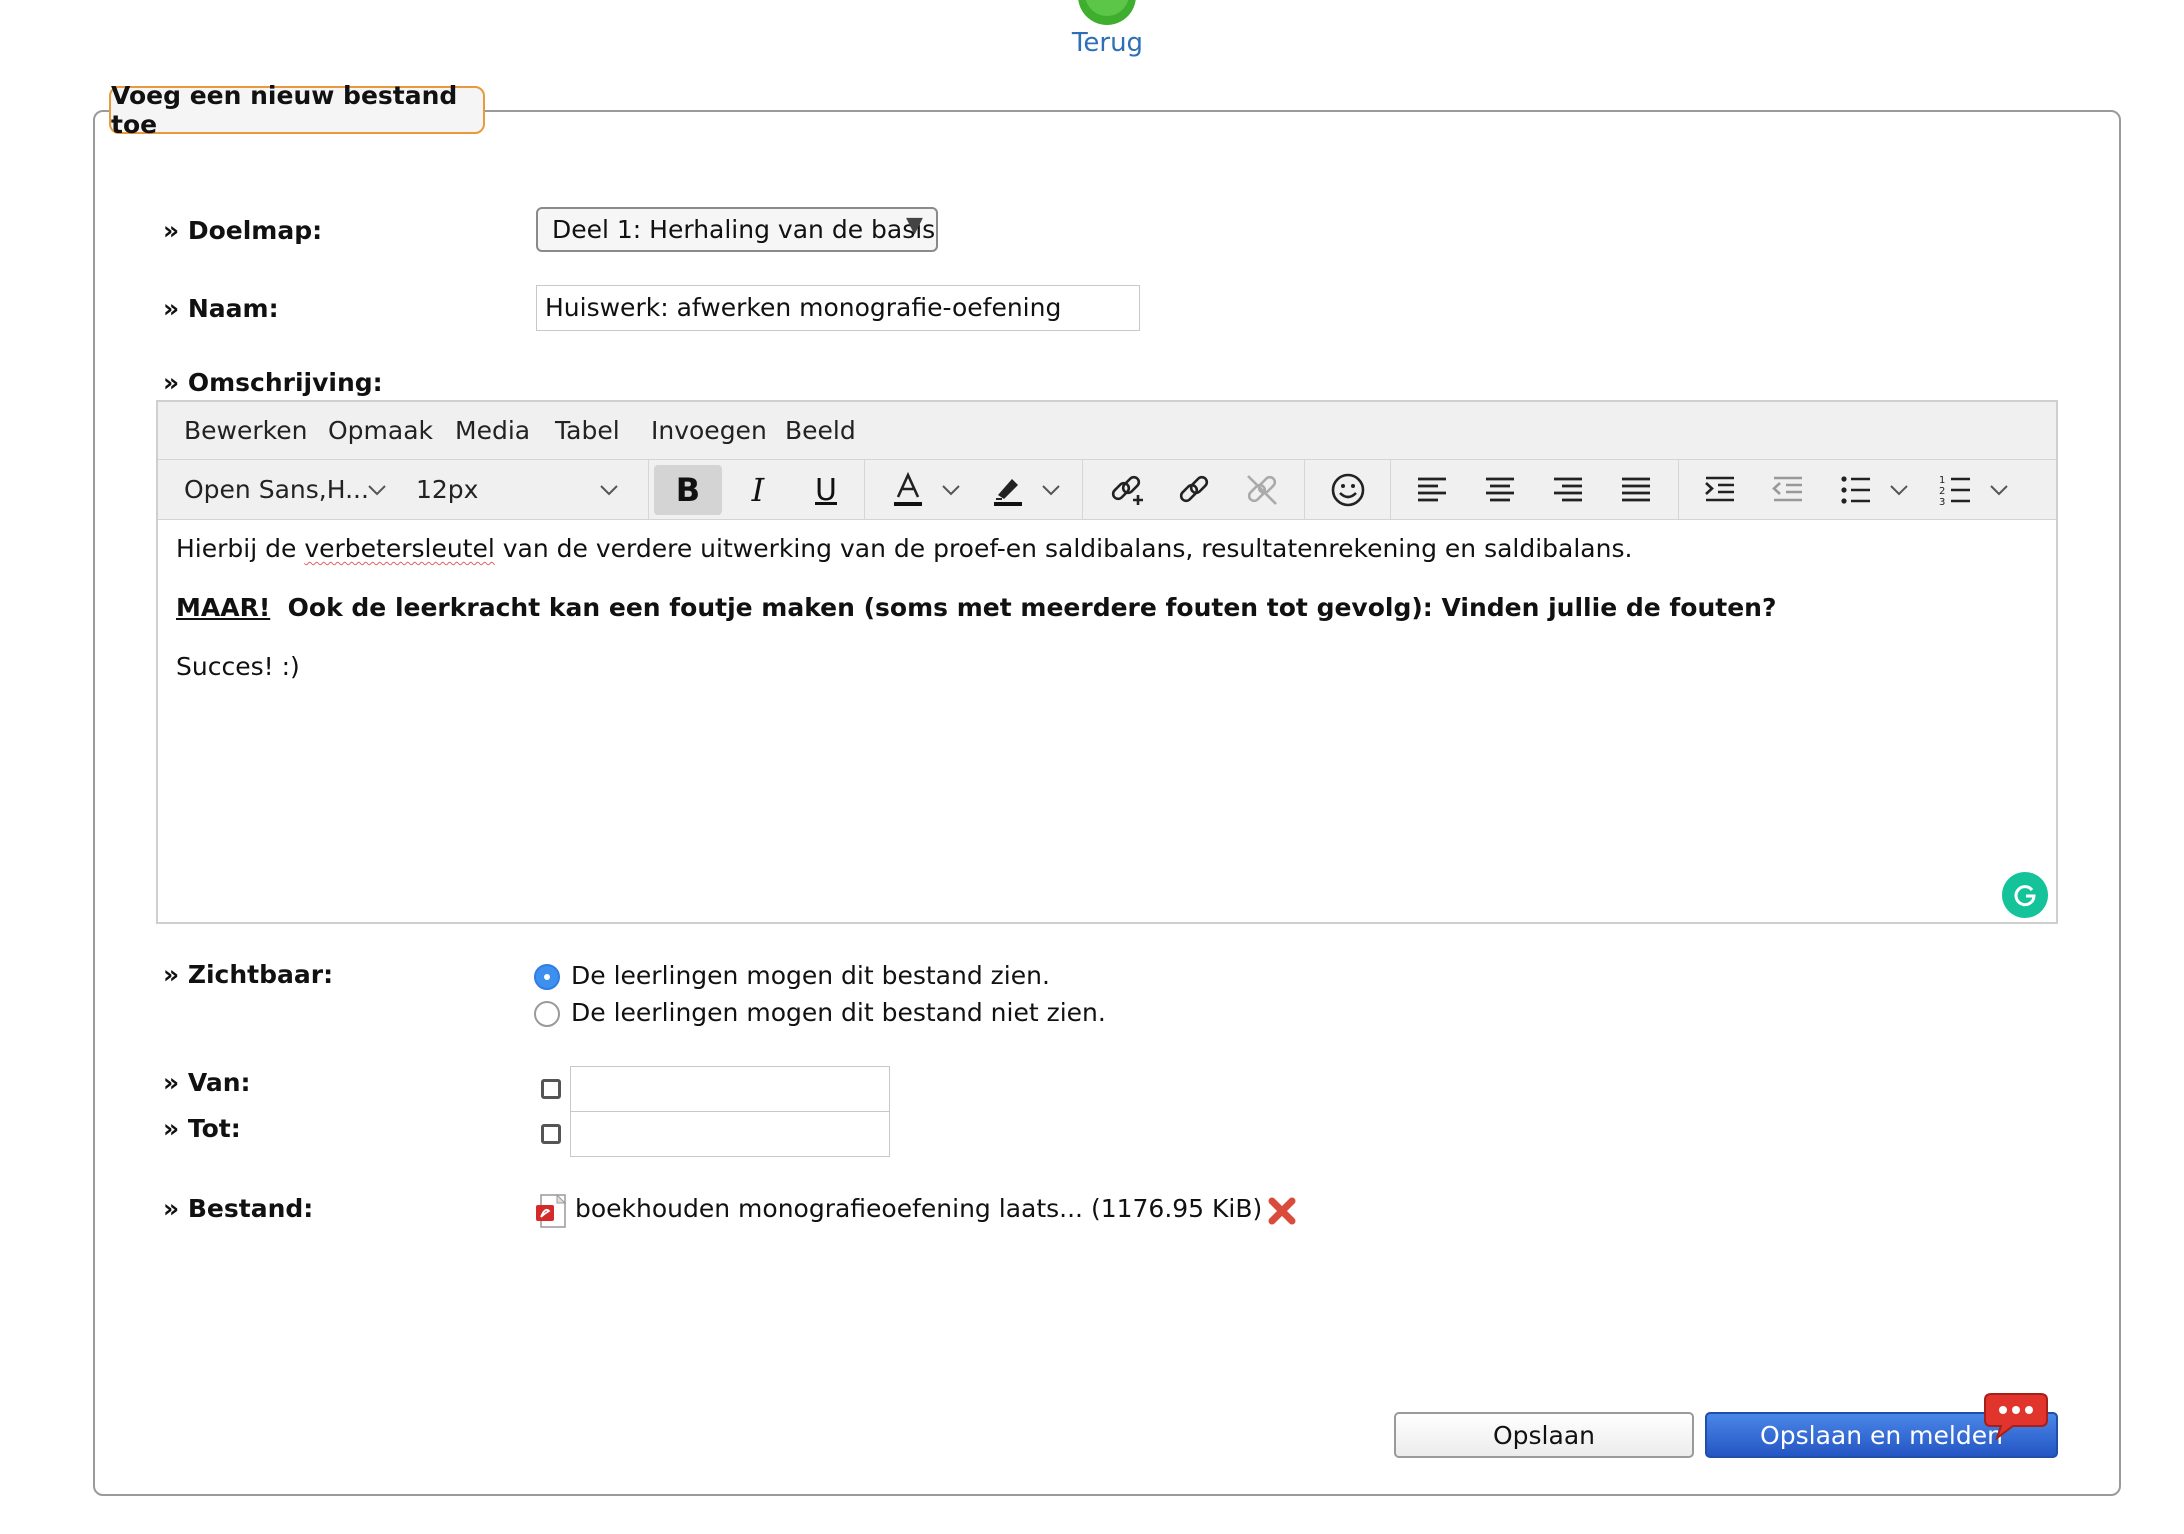  I want to click on from-label: » Van:, so click(207, 1082).